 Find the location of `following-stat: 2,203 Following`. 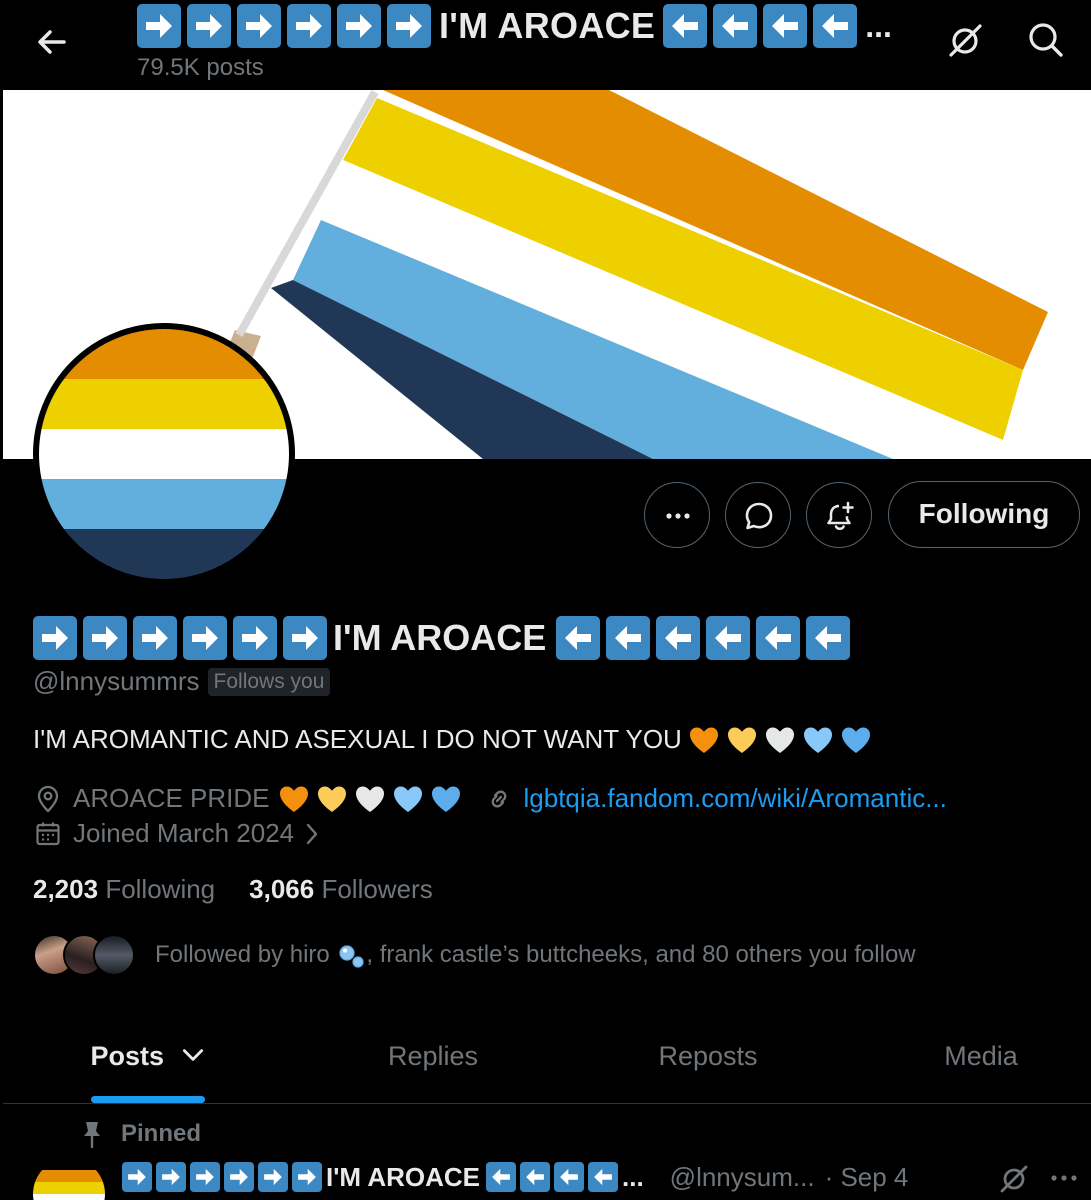

following-stat: 2,203 Following is located at coordinates (124, 889).